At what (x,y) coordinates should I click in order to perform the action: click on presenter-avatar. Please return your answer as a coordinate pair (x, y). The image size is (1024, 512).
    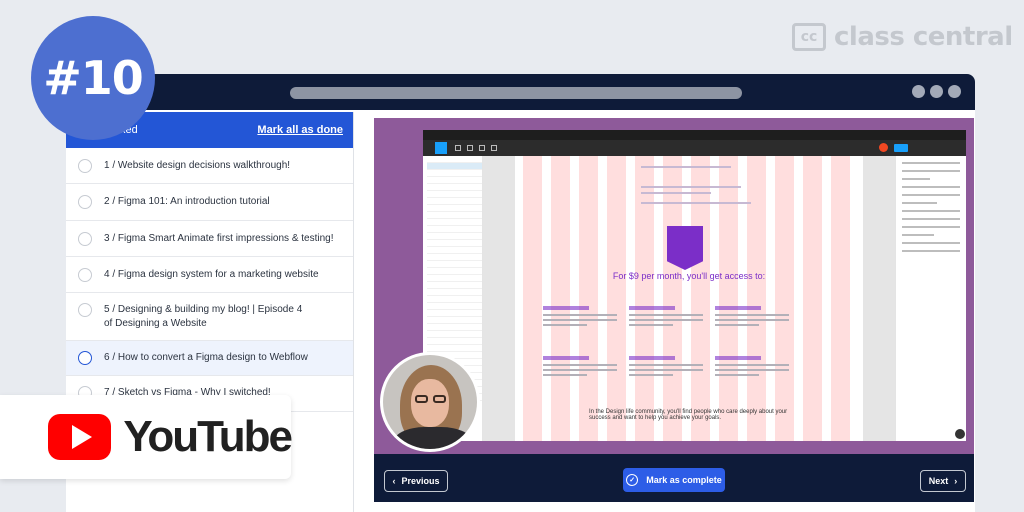
    Looking at the image, I should click on (430, 402).